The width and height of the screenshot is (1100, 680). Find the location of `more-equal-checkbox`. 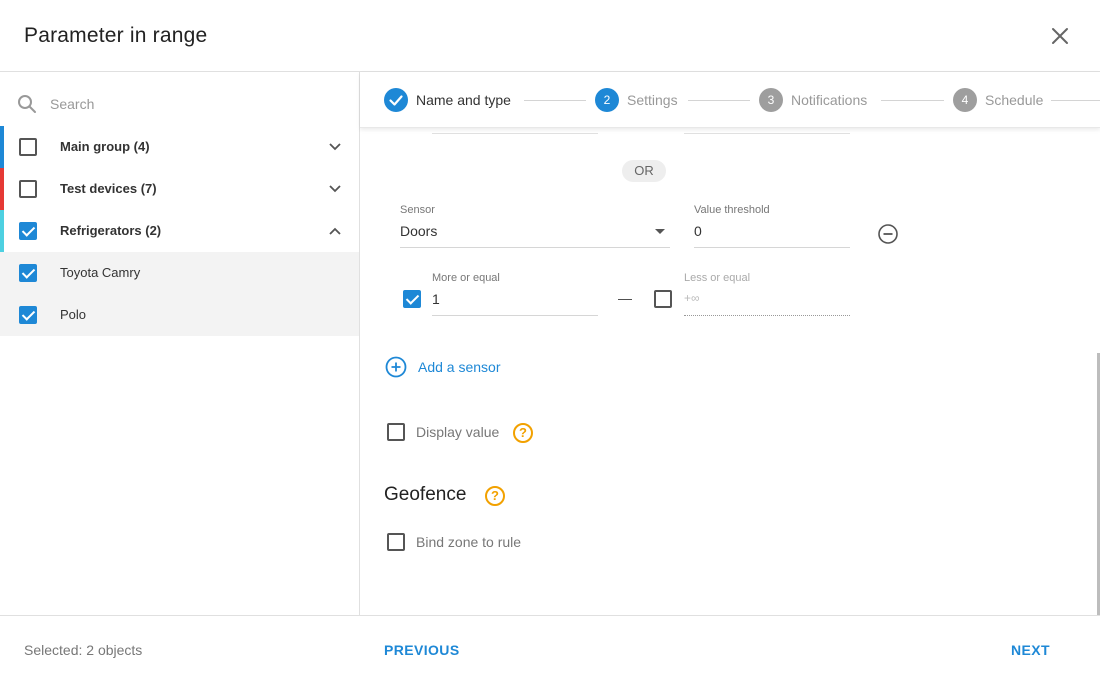

more-equal-checkbox is located at coordinates (412, 301).